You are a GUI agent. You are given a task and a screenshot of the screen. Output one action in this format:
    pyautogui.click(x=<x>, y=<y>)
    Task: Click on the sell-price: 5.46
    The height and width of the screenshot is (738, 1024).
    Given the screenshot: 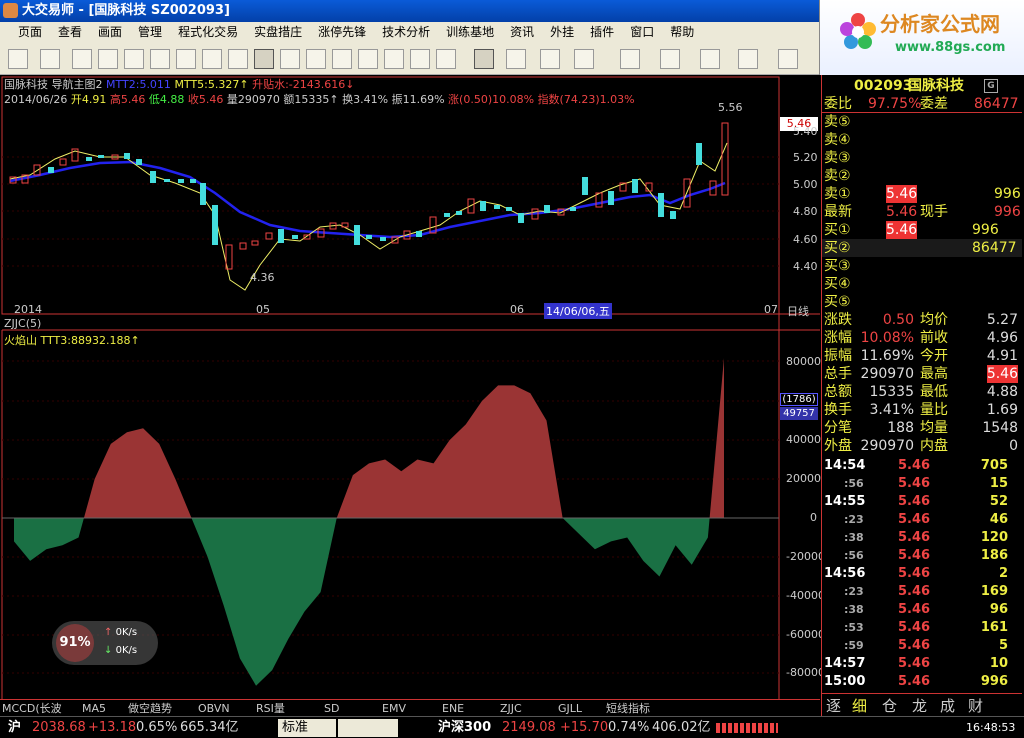 What is the action you would take?
    pyautogui.click(x=902, y=194)
    